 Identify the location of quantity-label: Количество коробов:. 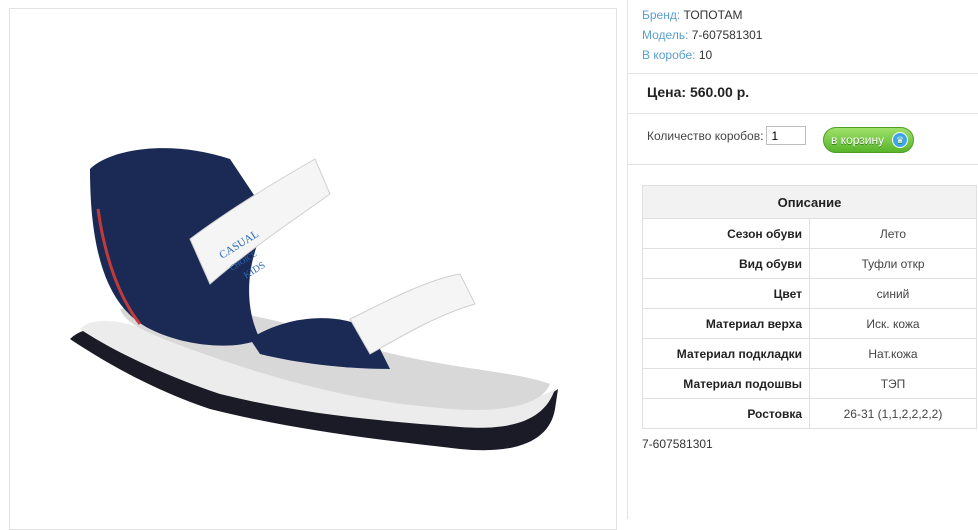
(705, 135).